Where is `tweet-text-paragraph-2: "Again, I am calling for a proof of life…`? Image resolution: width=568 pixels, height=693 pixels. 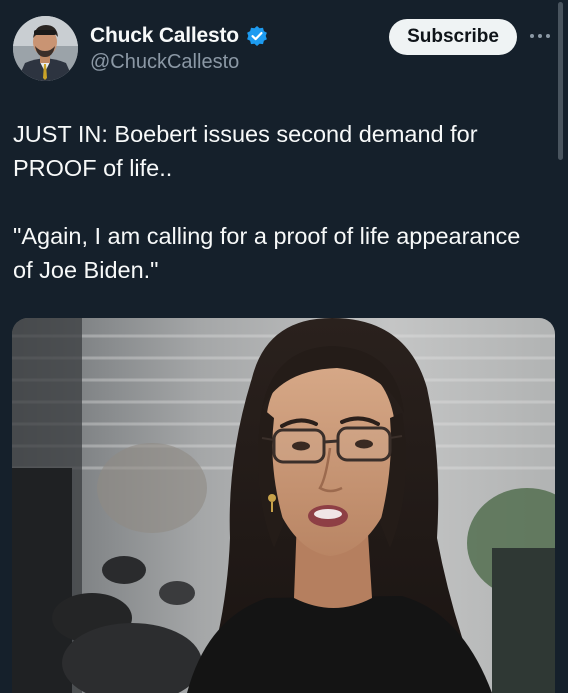
tweet-text-paragraph-2: "Again, I am calling for a proof of life… is located at coordinates (267, 253).